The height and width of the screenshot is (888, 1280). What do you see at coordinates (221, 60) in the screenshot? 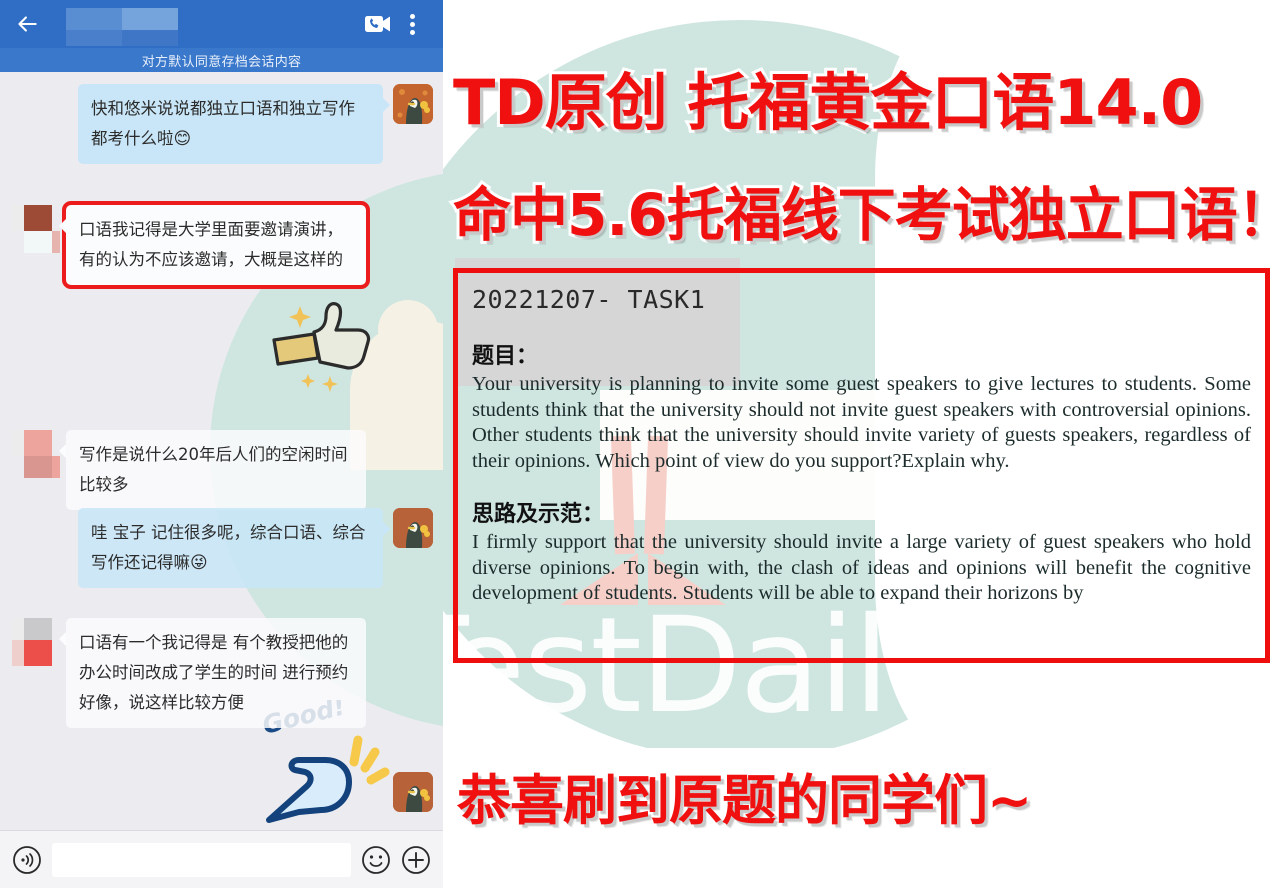
I see `archive-notice: 对方默认同意存档会话内容` at bounding box center [221, 60].